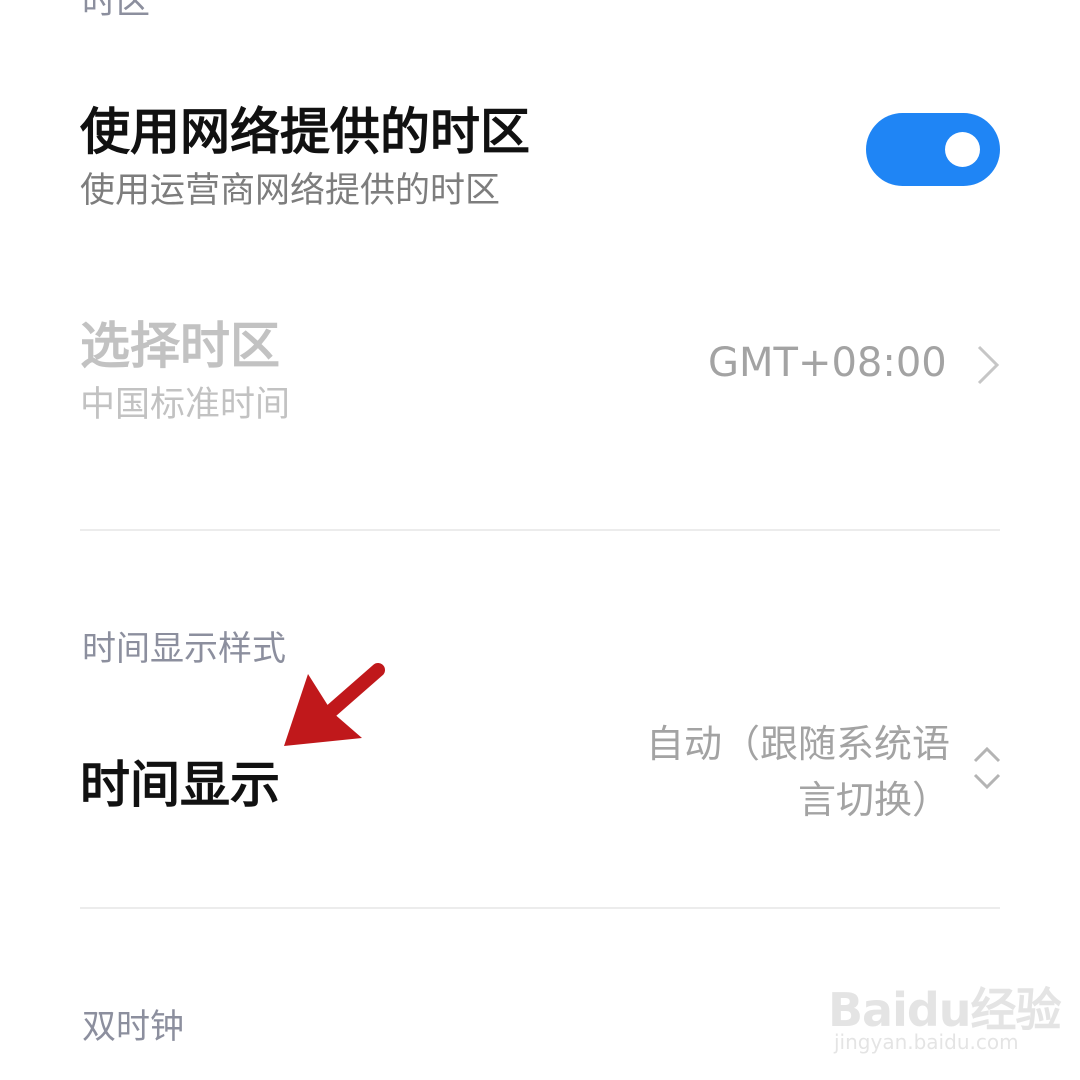  What do you see at coordinates (765, 772) in the screenshot?
I see `time-display-value: 自动（跟随系统语 言切换）` at bounding box center [765, 772].